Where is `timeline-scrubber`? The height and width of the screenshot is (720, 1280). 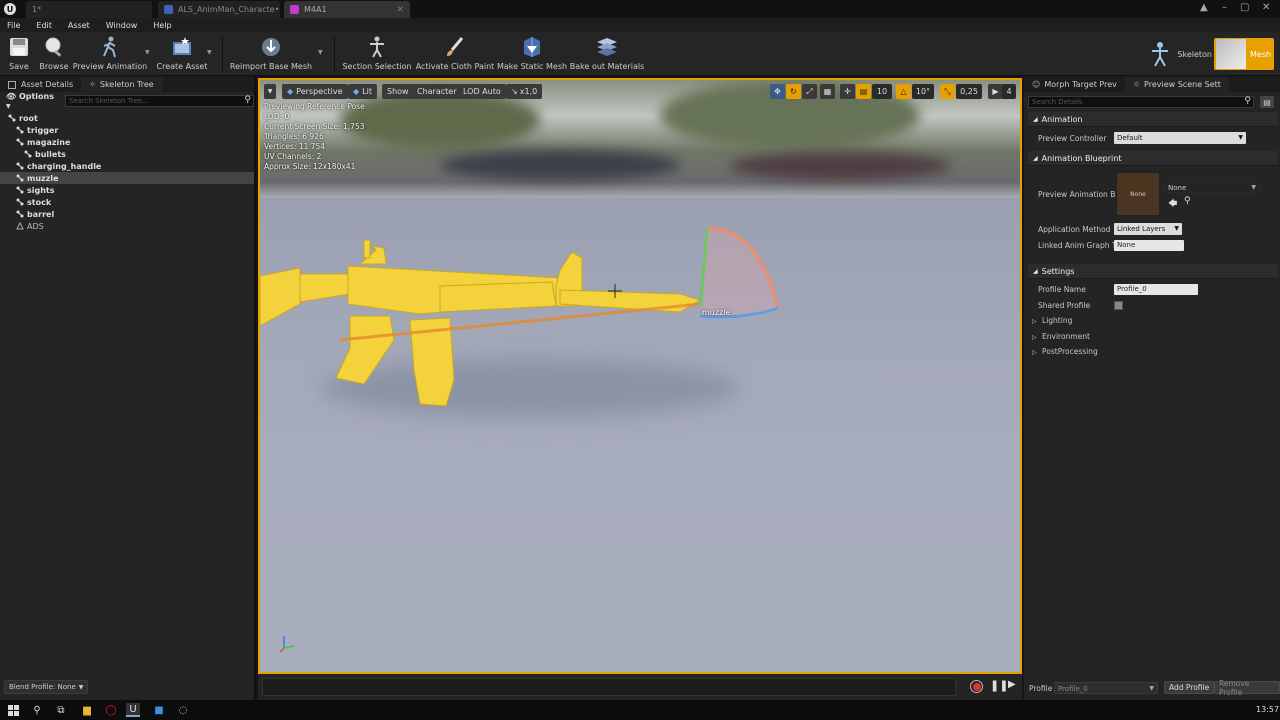
timeline-scrubber is located at coordinates (609, 687).